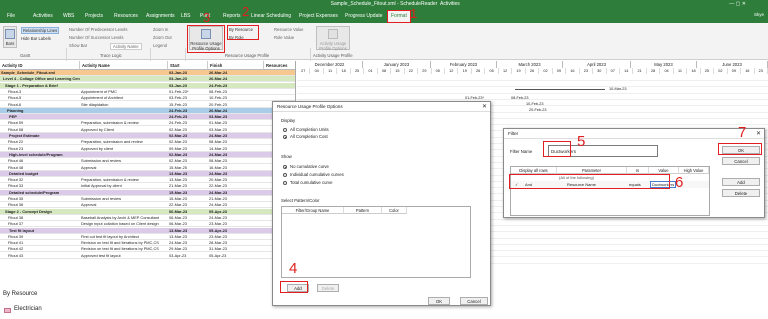  What do you see at coordinates (218, 224) in the screenshot?
I see `cell-finish: 23-Mar-23` at bounding box center [218, 224].